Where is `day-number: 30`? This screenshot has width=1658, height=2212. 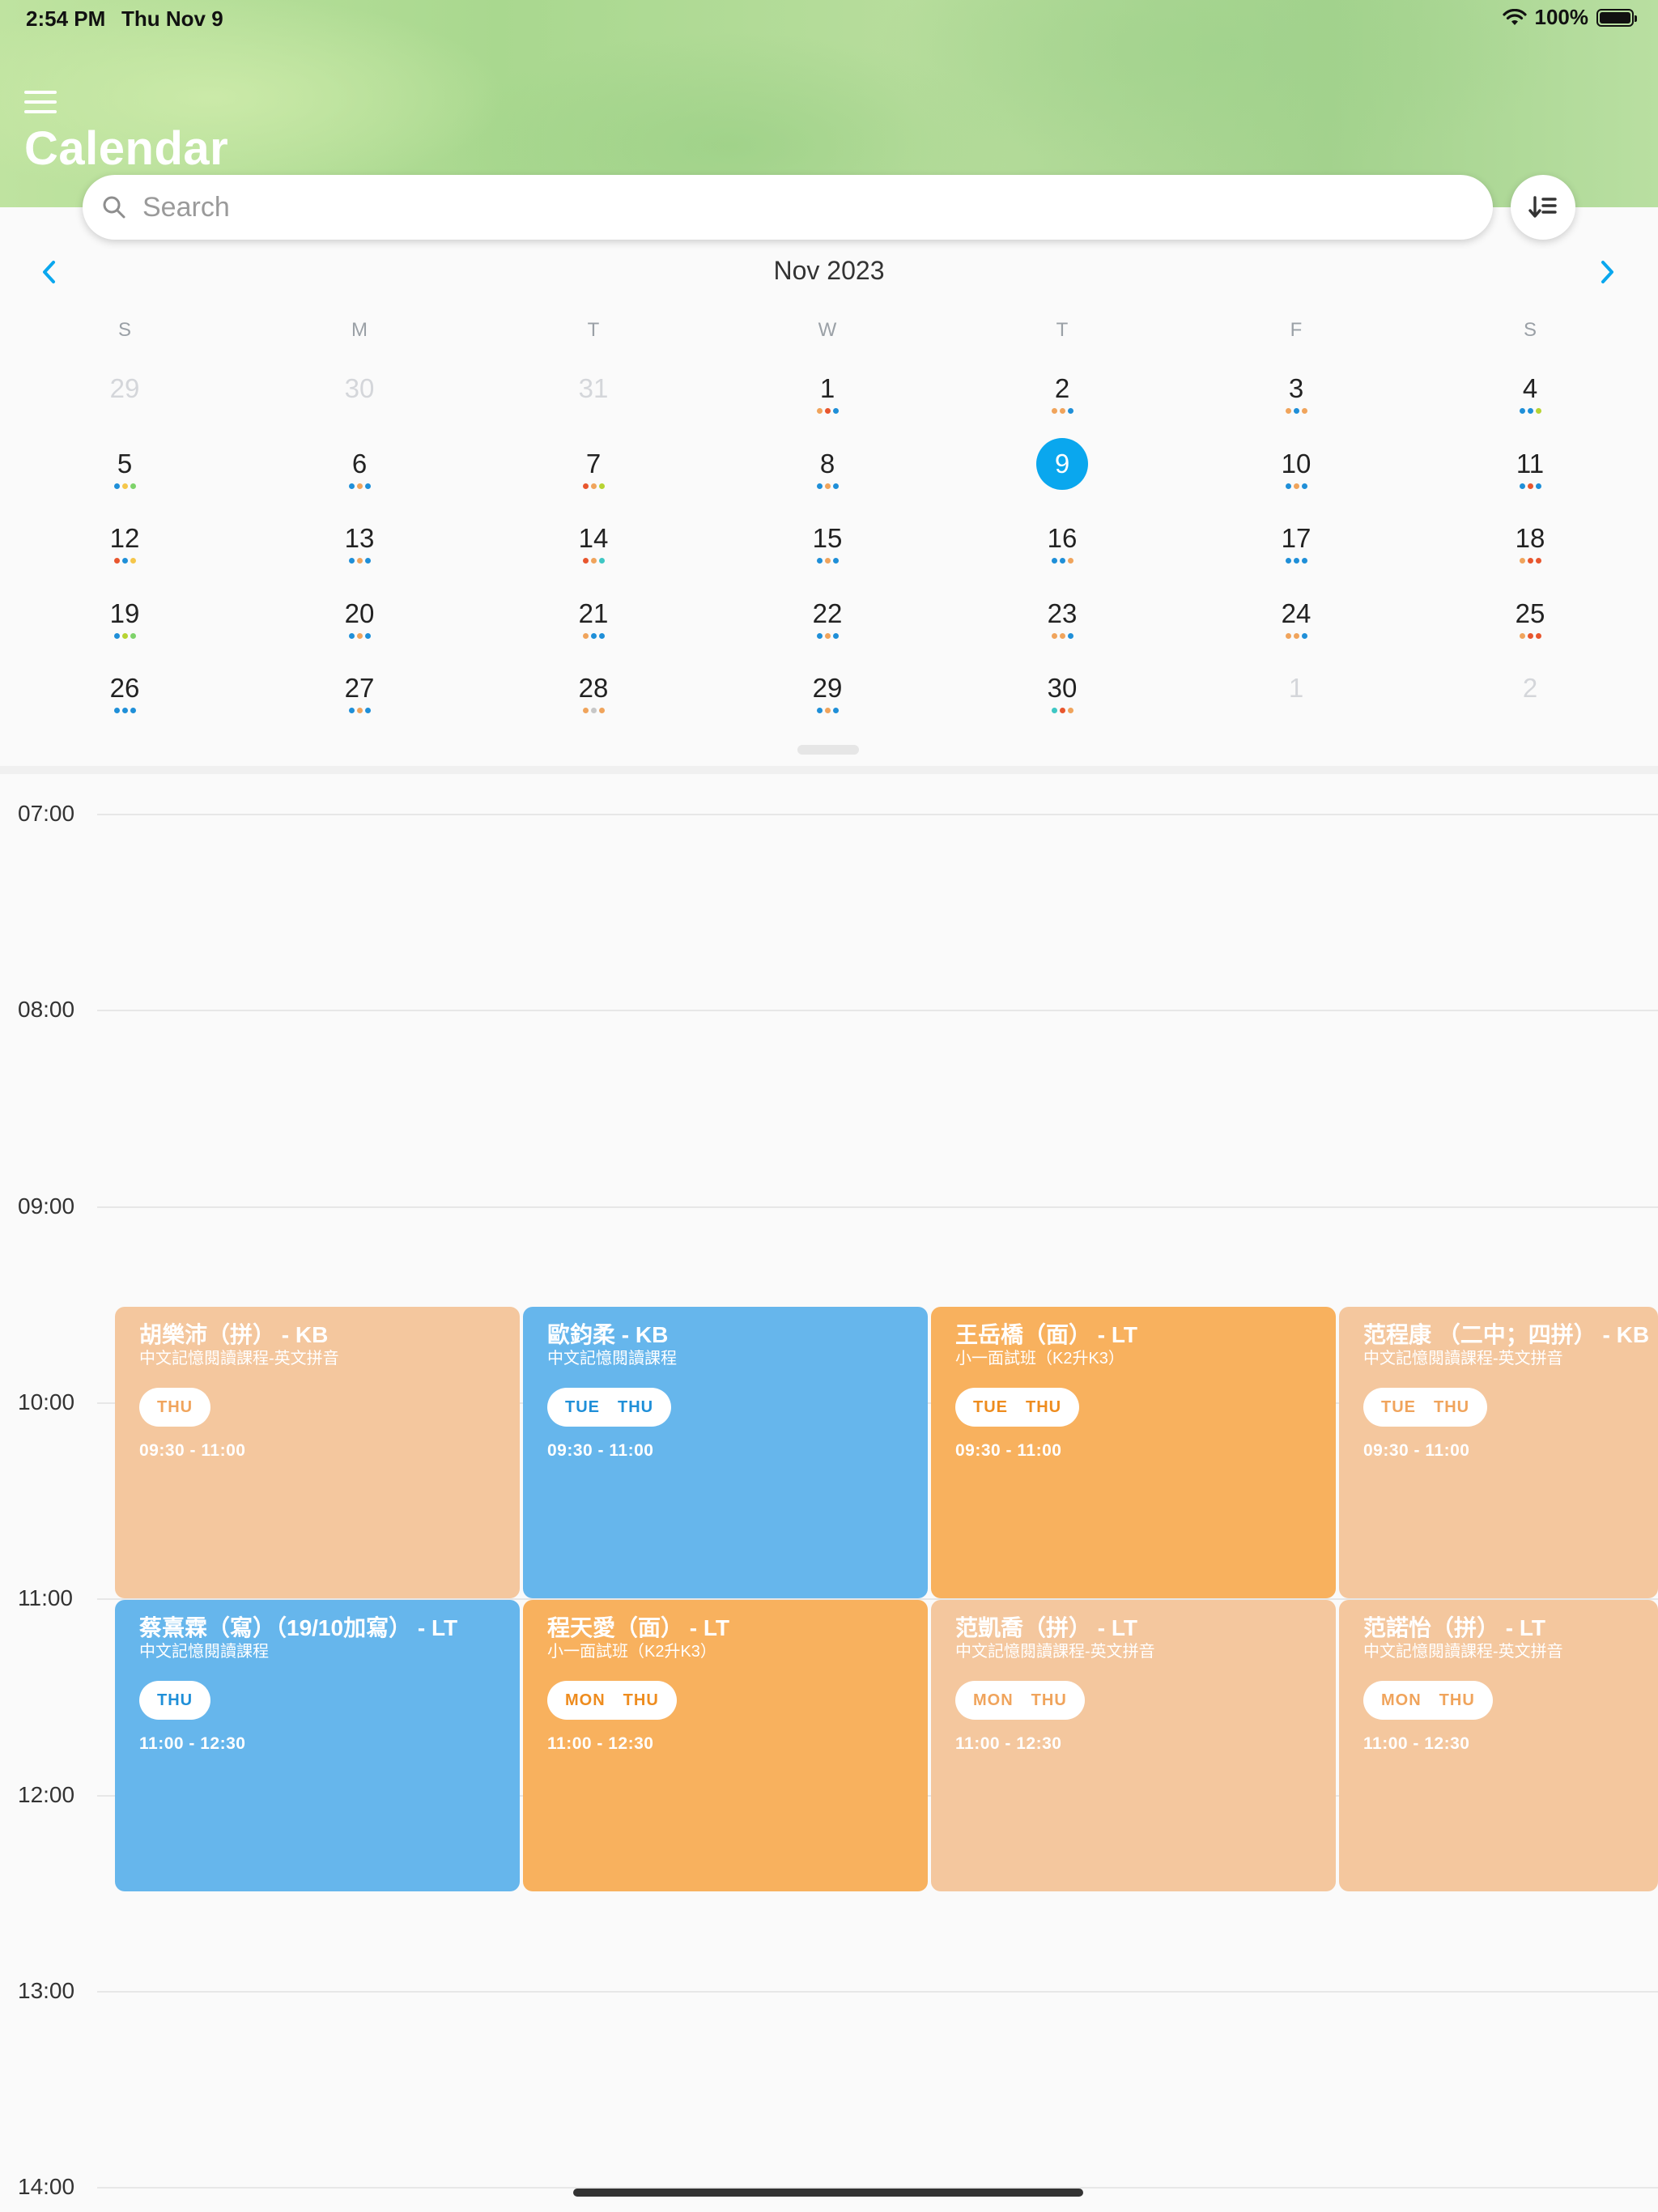 day-number: 30 is located at coordinates (359, 388).